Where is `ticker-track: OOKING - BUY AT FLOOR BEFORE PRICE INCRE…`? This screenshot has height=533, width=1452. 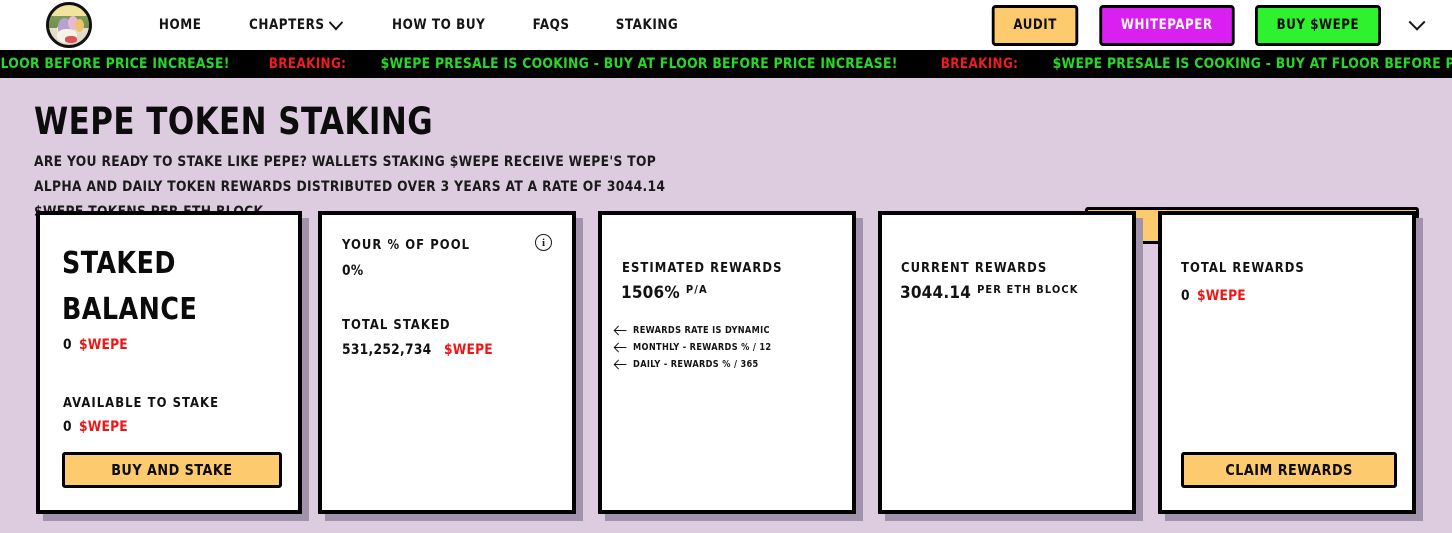
ticker-track: OOKING - BUY AT FLOOR BEFORE PRICE INCRE… is located at coordinates (726, 64).